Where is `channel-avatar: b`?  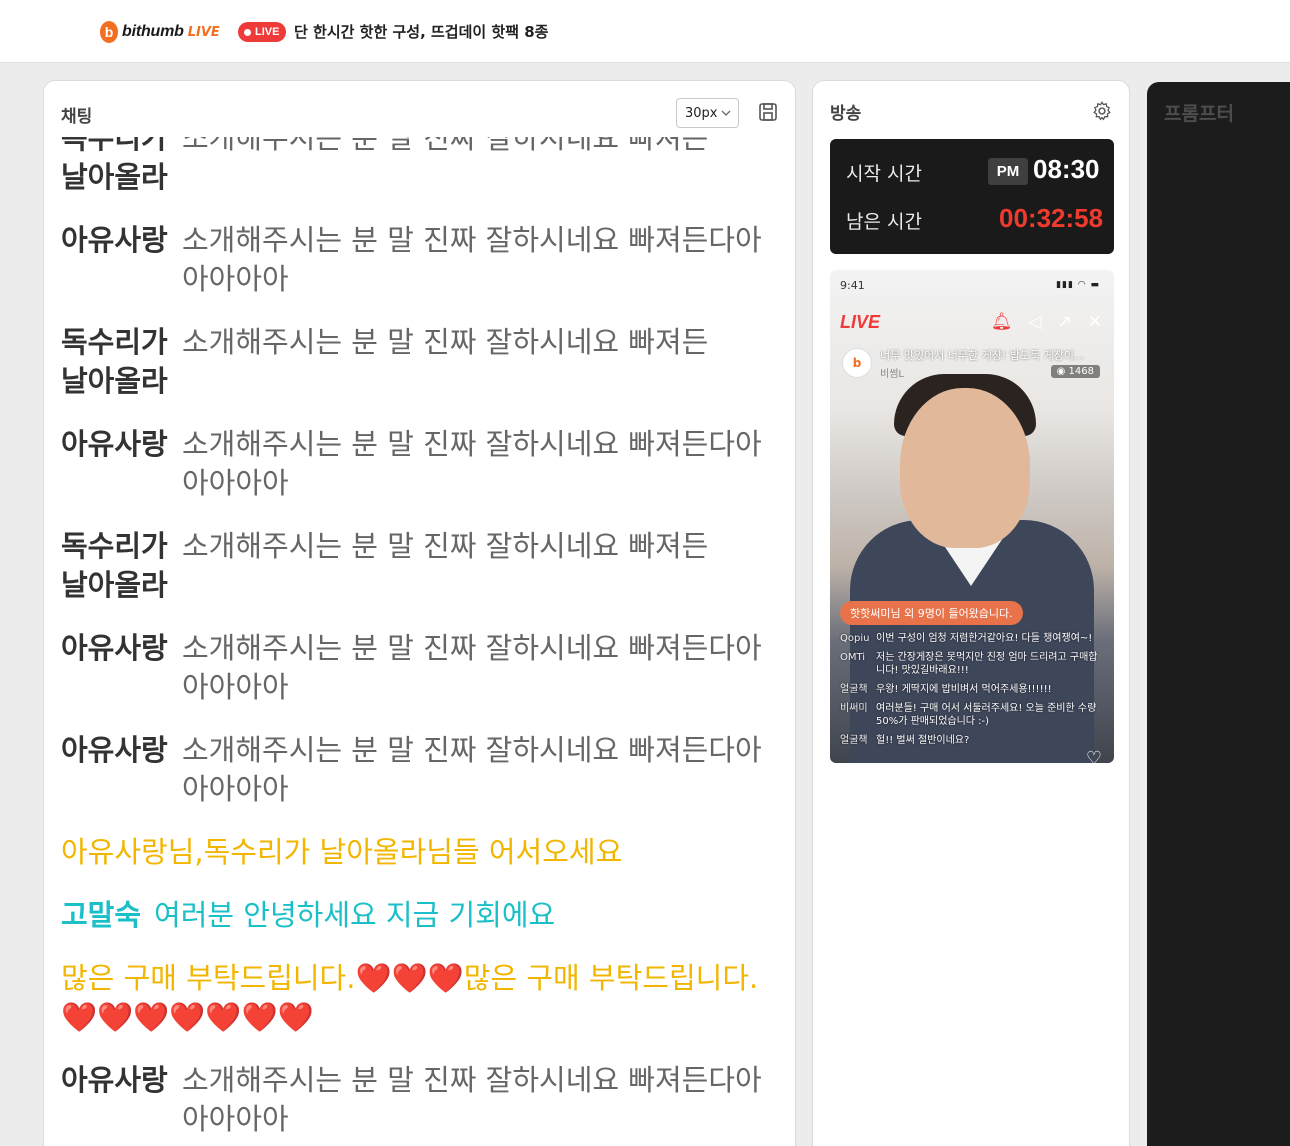
channel-avatar: b is located at coordinates (857, 363).